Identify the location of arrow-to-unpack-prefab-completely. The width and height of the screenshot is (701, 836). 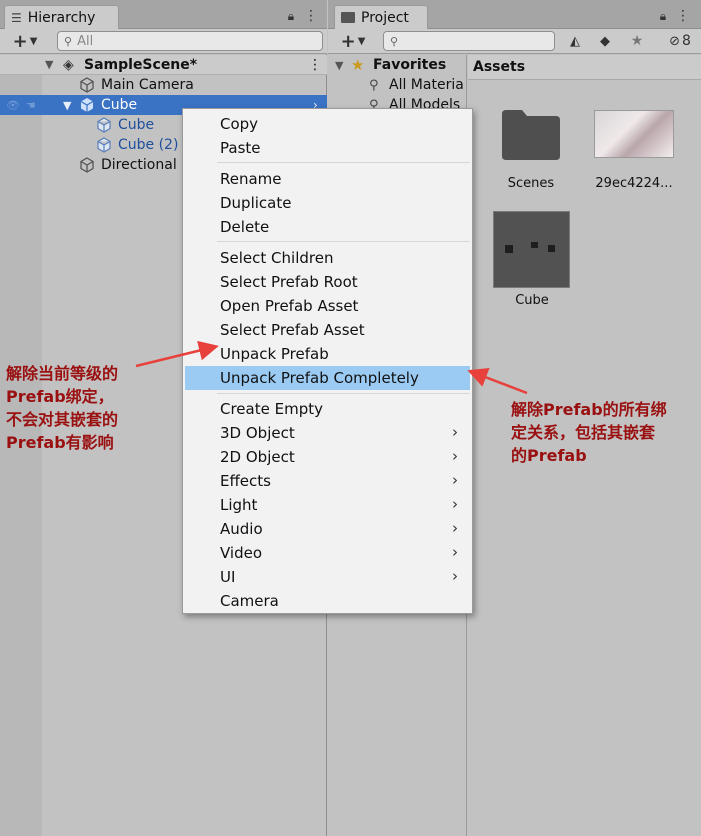
(497, 381).